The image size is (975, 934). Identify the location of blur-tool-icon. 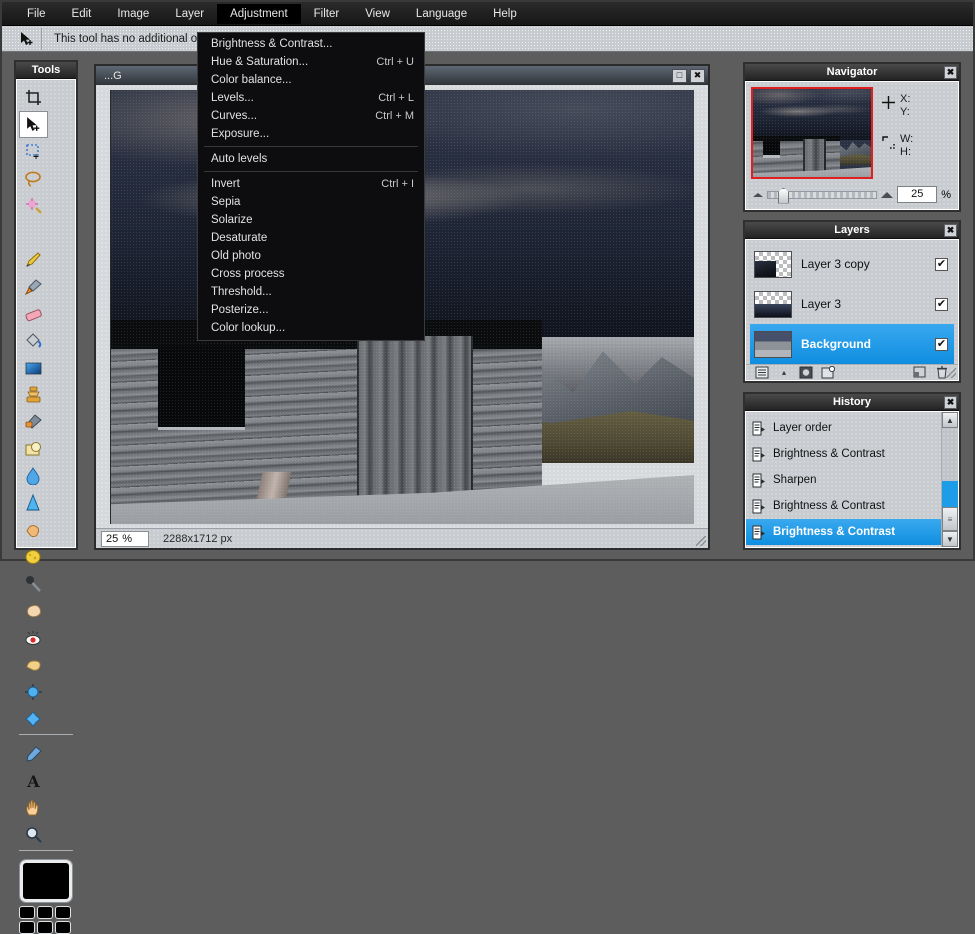
(33, 475).